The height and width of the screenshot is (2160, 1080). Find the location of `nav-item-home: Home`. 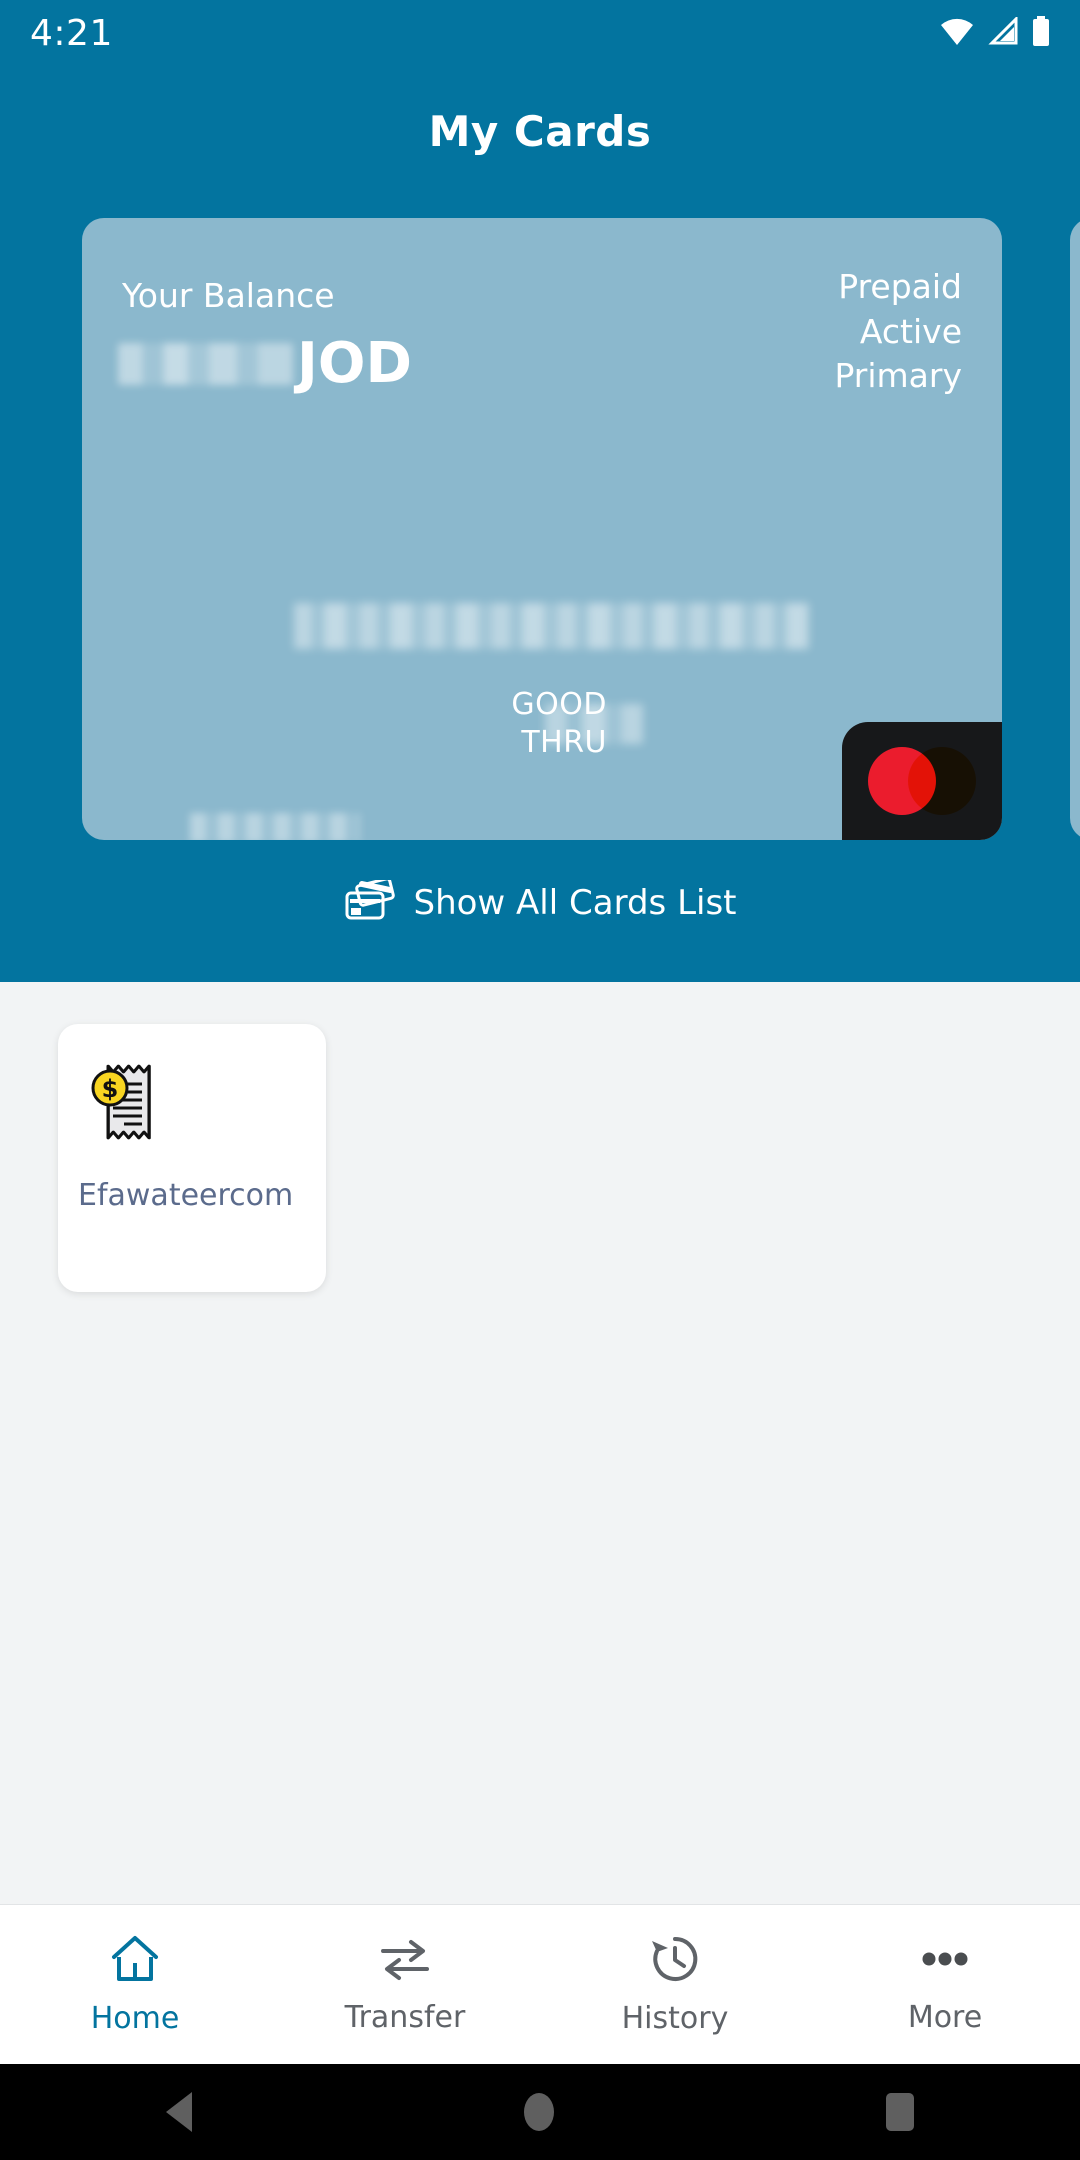

nav-item-home: Home is located at coordinates (135, 1984).